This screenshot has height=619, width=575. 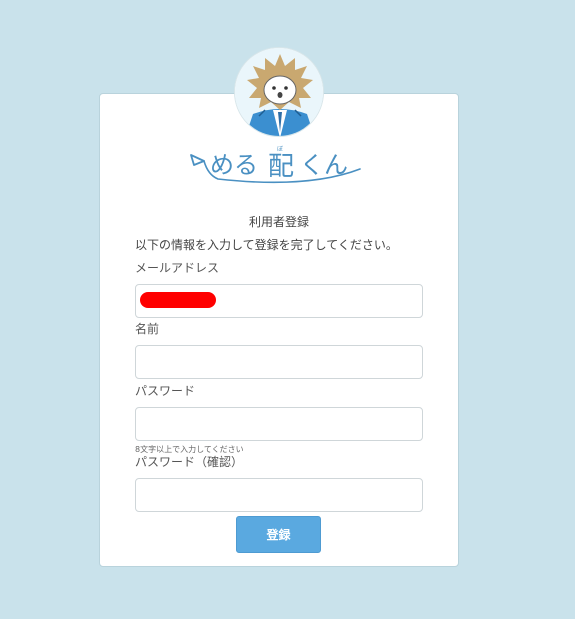 What do you see at coordinates (165, 391) in the screenshot?
I see `password-label: パスワード` at bounding box center [165, 391].